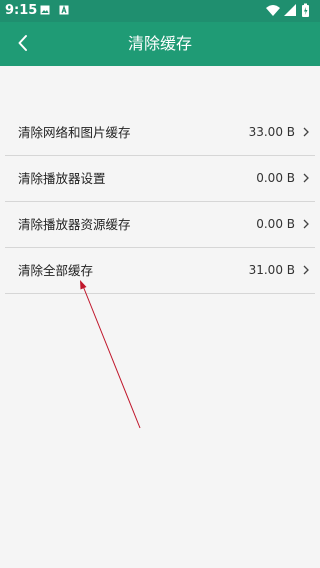 This screenshot has width=320, height=568. I want to click on page-title: 清除缓存, so click(159, 43).